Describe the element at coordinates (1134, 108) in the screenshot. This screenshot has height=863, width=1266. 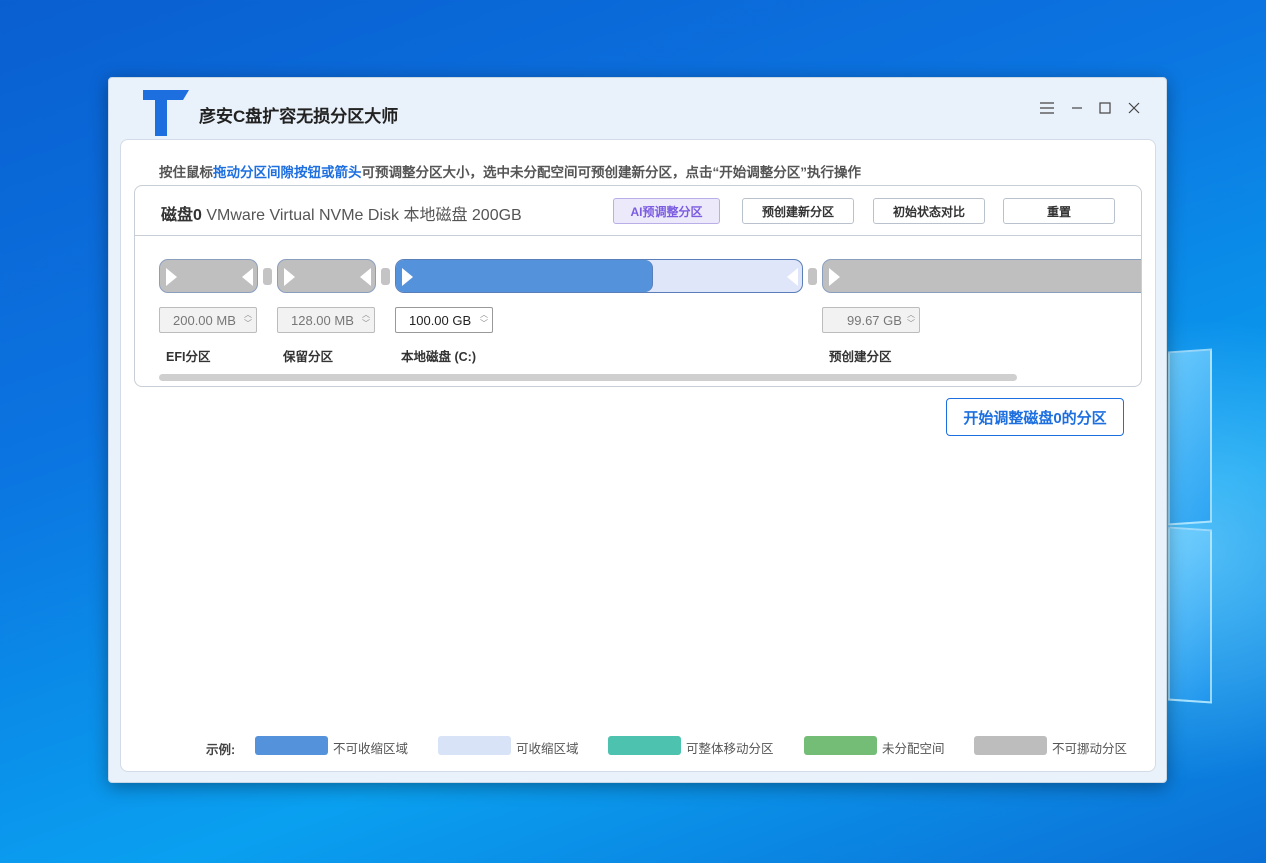
I see `close-icon` at that location.